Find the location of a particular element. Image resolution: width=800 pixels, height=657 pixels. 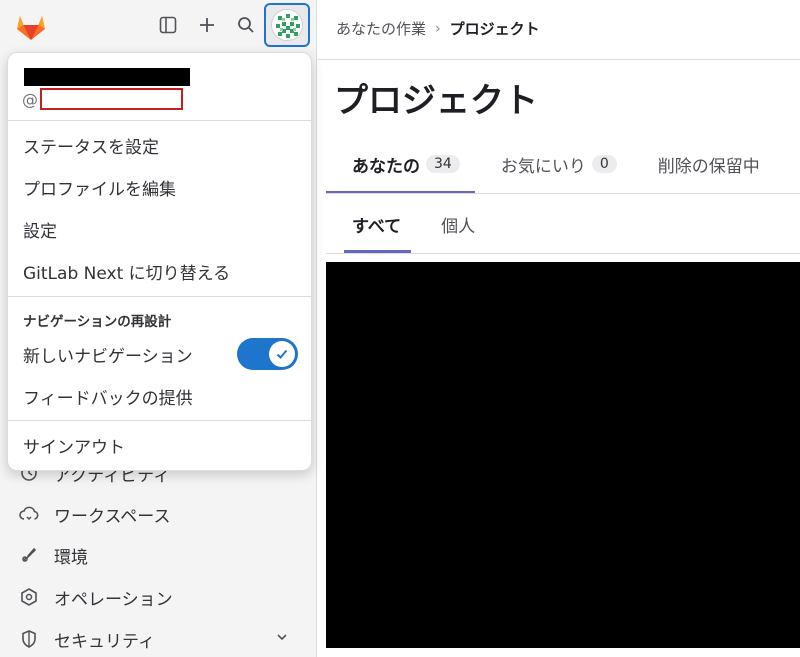

tab-starred: お気にいり 0 is located at coordinates (553, 164).